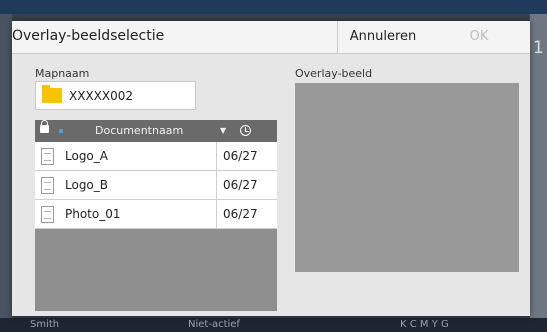 Image resolution: width=547 pixels, height=332 pixels. I want to click on dialog-title: Overlay-beeldselectie, so click(88, 36).